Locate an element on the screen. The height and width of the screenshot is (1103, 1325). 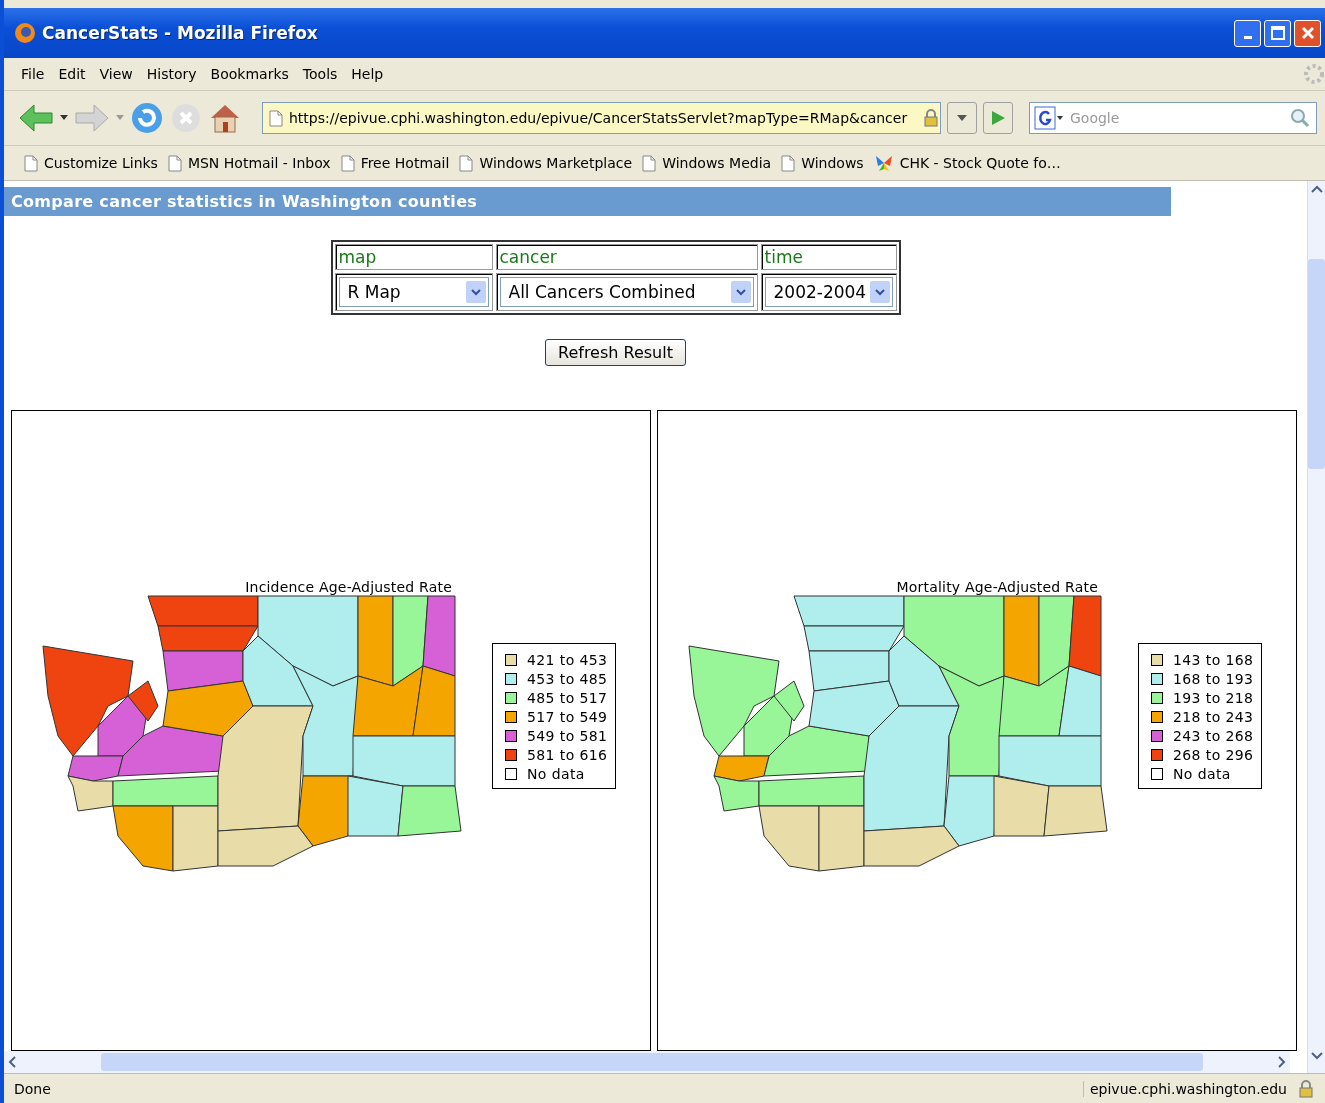
menu-item: Bookmarks is located at coordinates (249, 74).